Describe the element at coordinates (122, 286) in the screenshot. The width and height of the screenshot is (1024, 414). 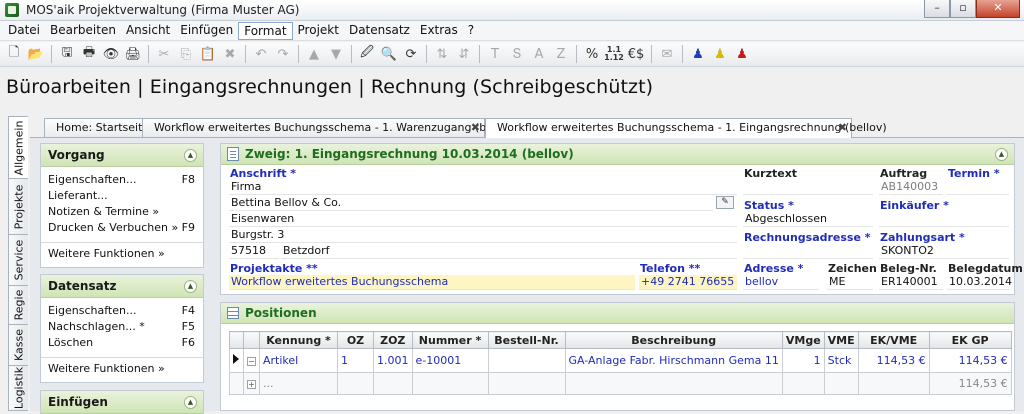
I see `panel-header: Datensatz ▲` at that location.